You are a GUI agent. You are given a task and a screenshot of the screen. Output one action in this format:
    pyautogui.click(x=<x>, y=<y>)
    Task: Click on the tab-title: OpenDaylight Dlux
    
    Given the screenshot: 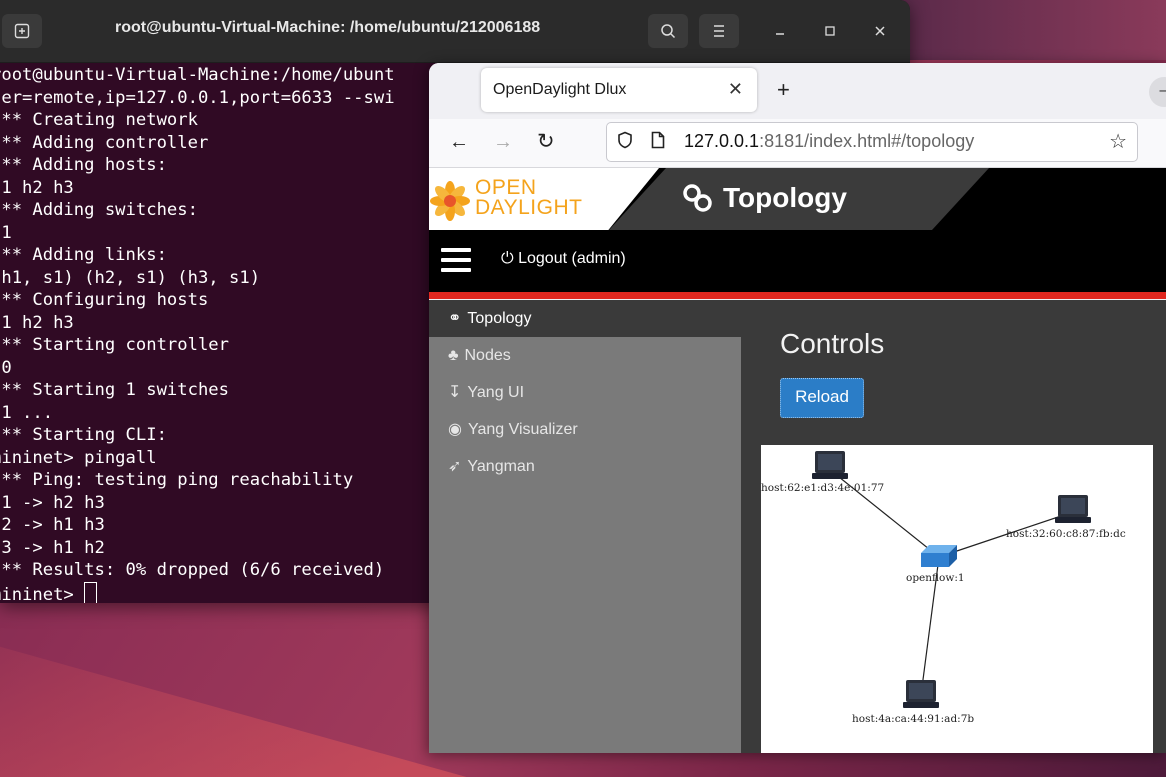 What is the action you would take?
    pyautogui.click(x=560, y=89)
    